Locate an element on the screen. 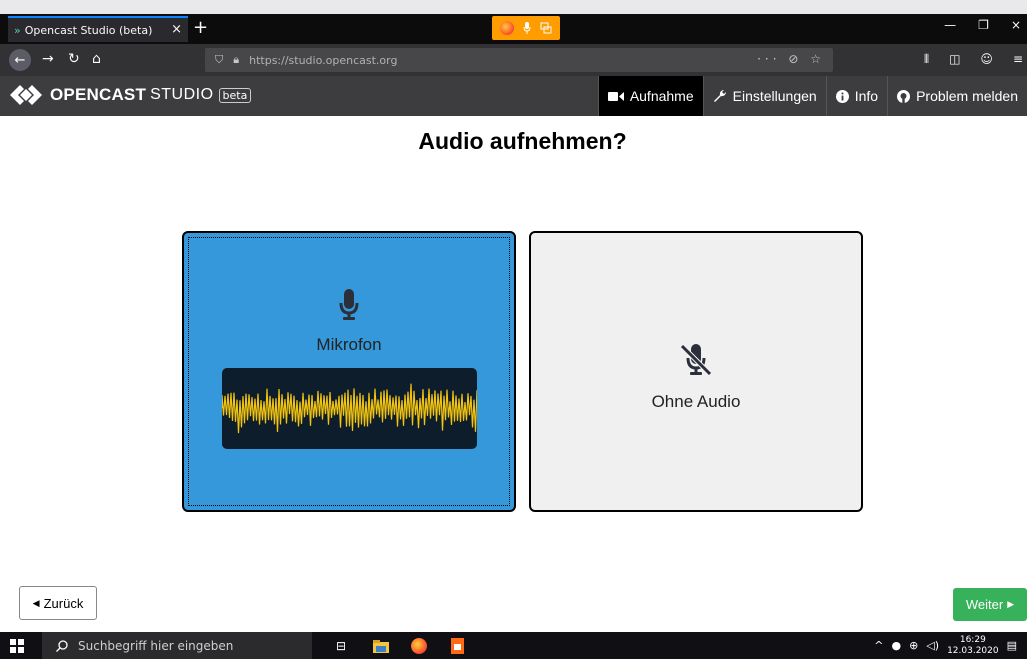 Image resolution: width=1027 pixels, height=659 pixels. audio-waveform is located at coordinates (349, 408).